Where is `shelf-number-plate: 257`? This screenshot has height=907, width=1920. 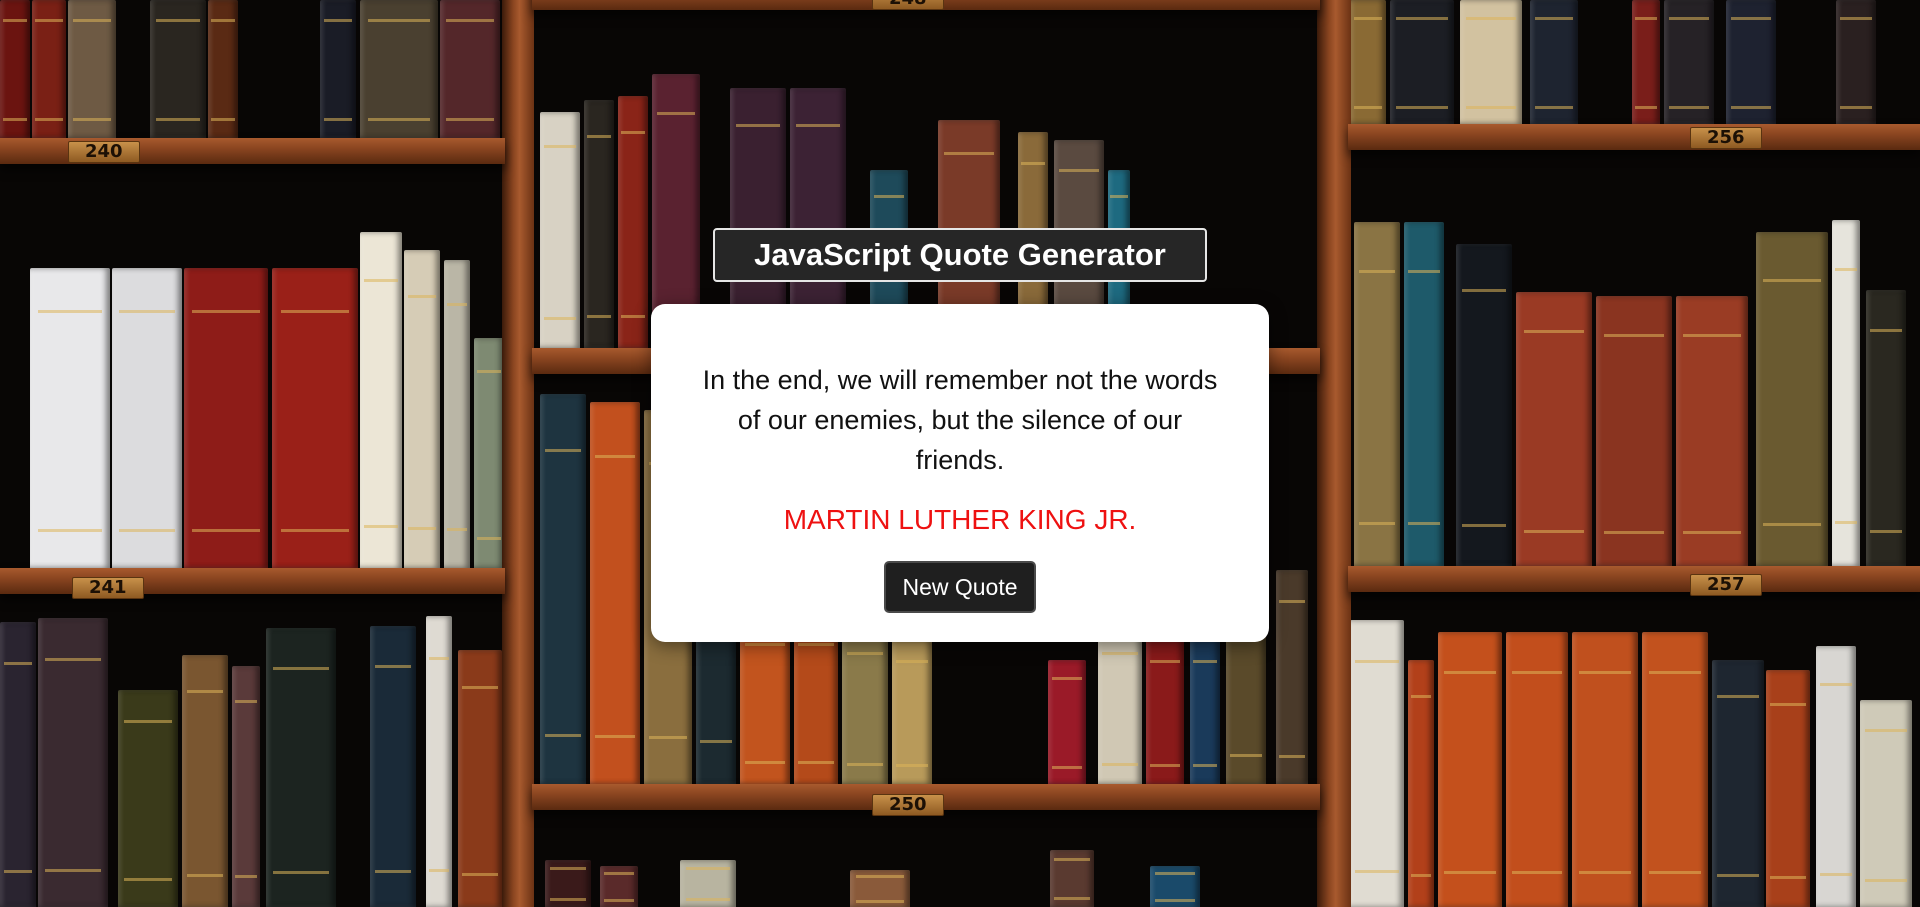 shelf-number-plate: 257 is located at coordinates (1726, 585).